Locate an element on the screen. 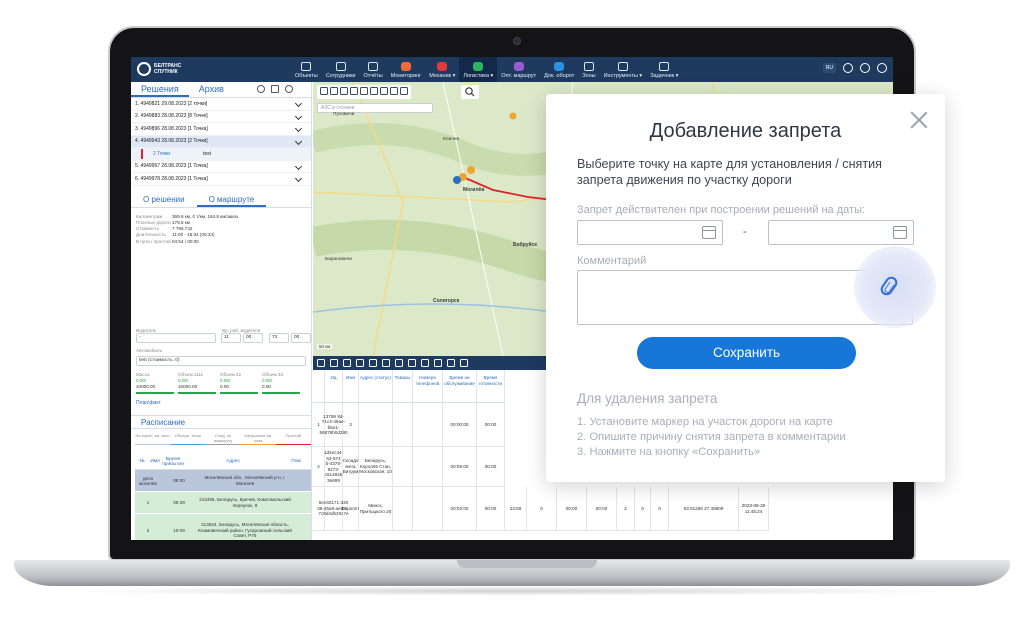  work-hours-from: 11 is located at coordinates (231, 338).